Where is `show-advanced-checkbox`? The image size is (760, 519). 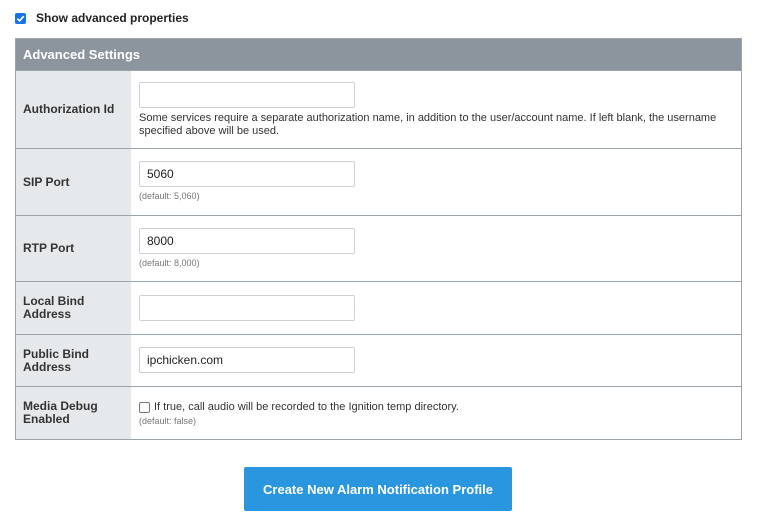 show-advanced-checkbox is located at coordinates (20, 18).